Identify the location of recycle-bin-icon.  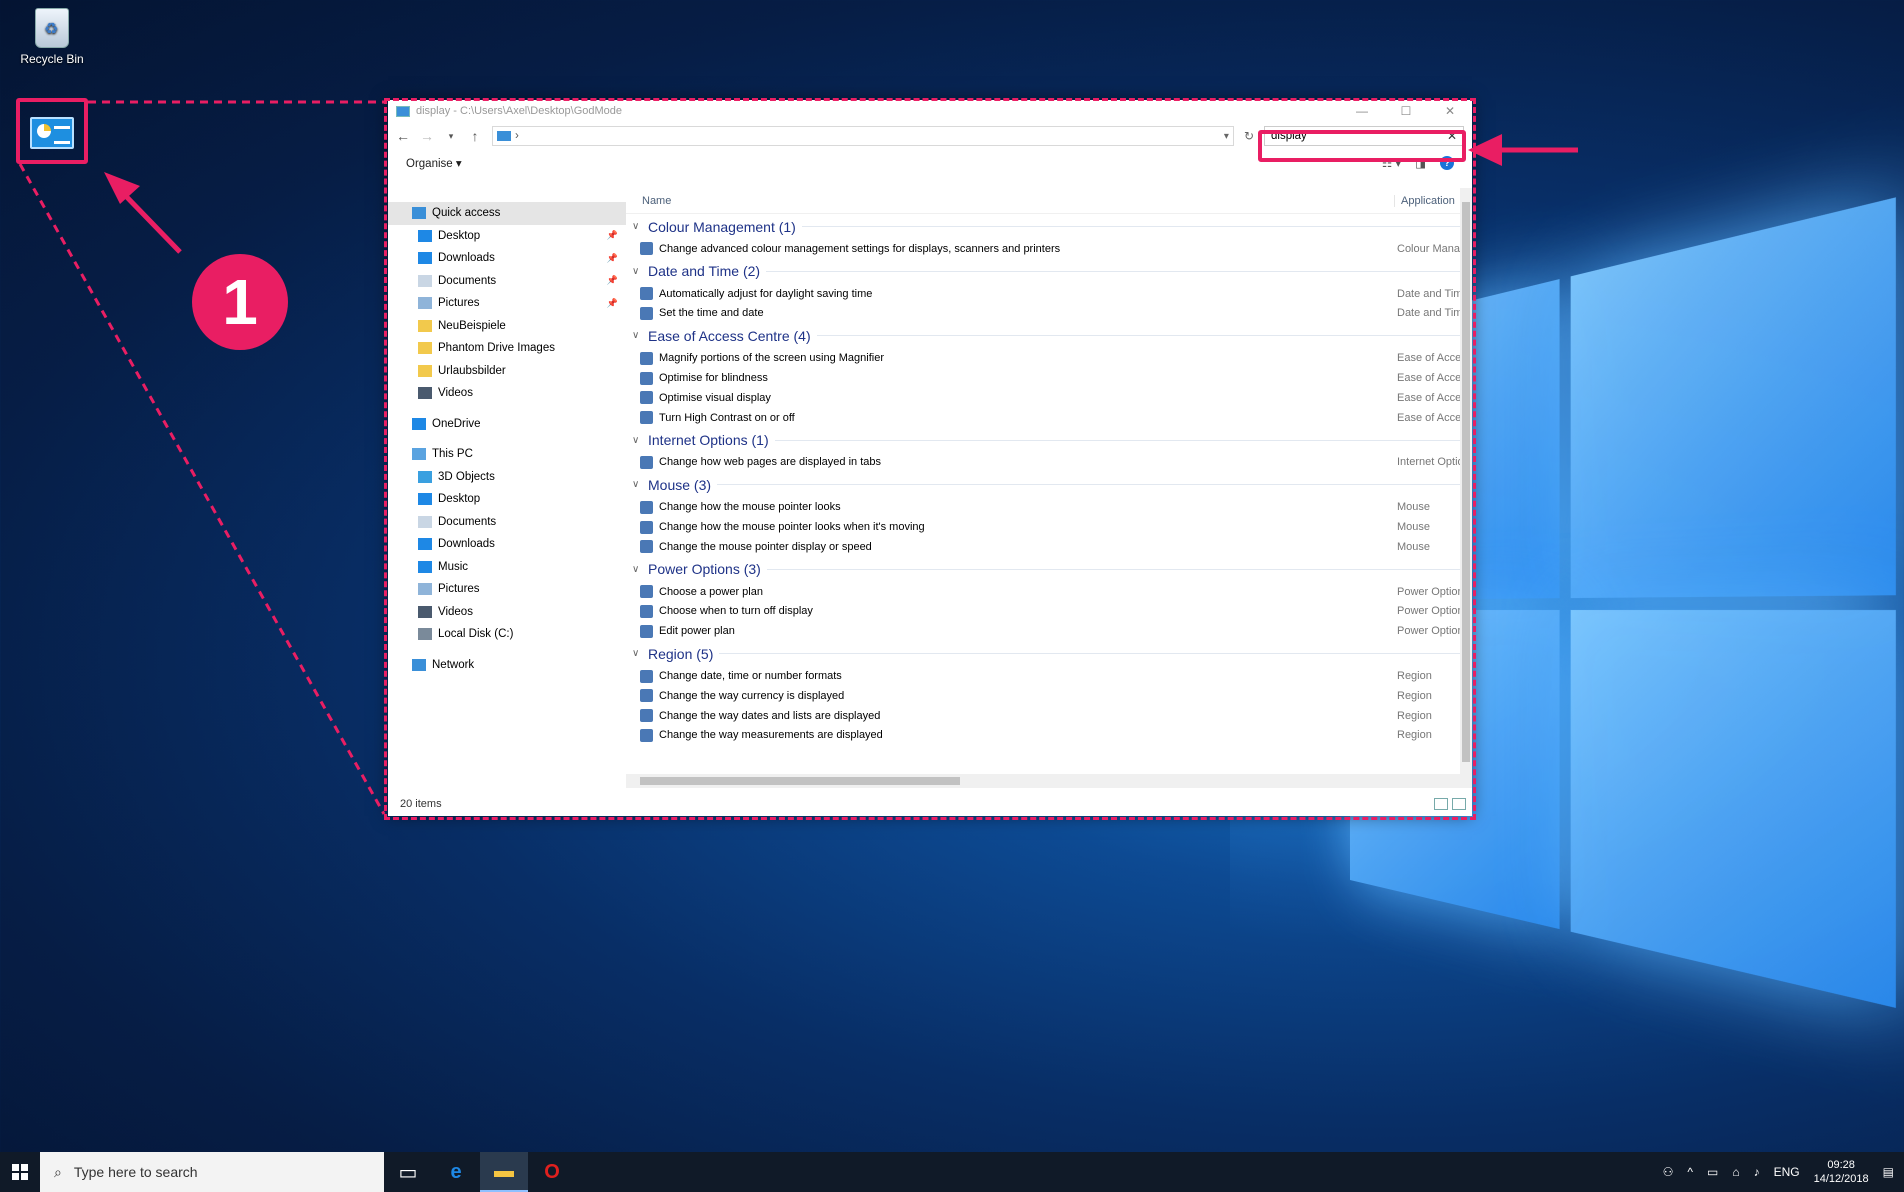
(52, 28).